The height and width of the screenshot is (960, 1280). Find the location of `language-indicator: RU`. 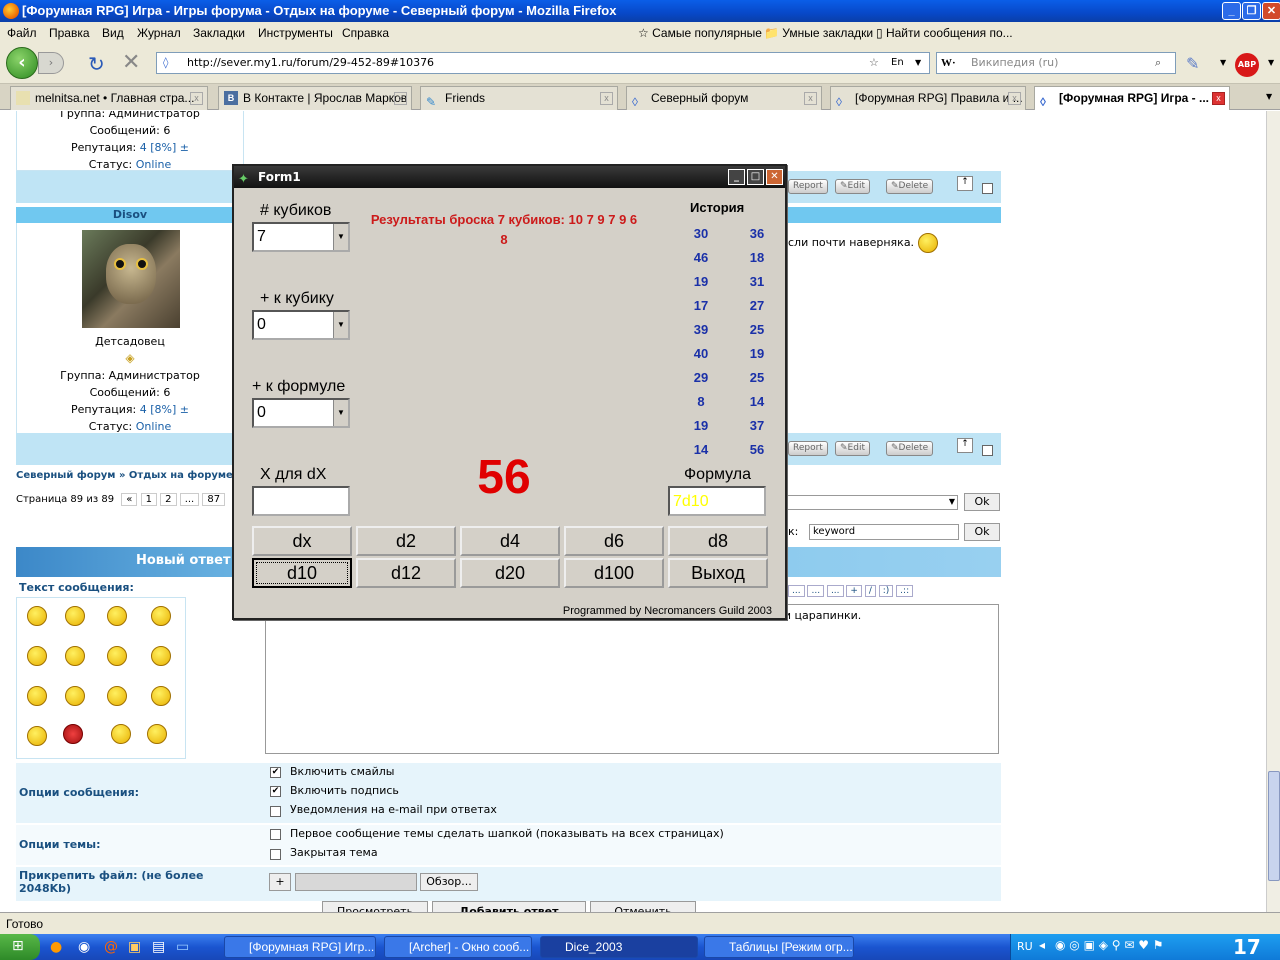

language-indicator: RU is located at coordinates (1025, 946).